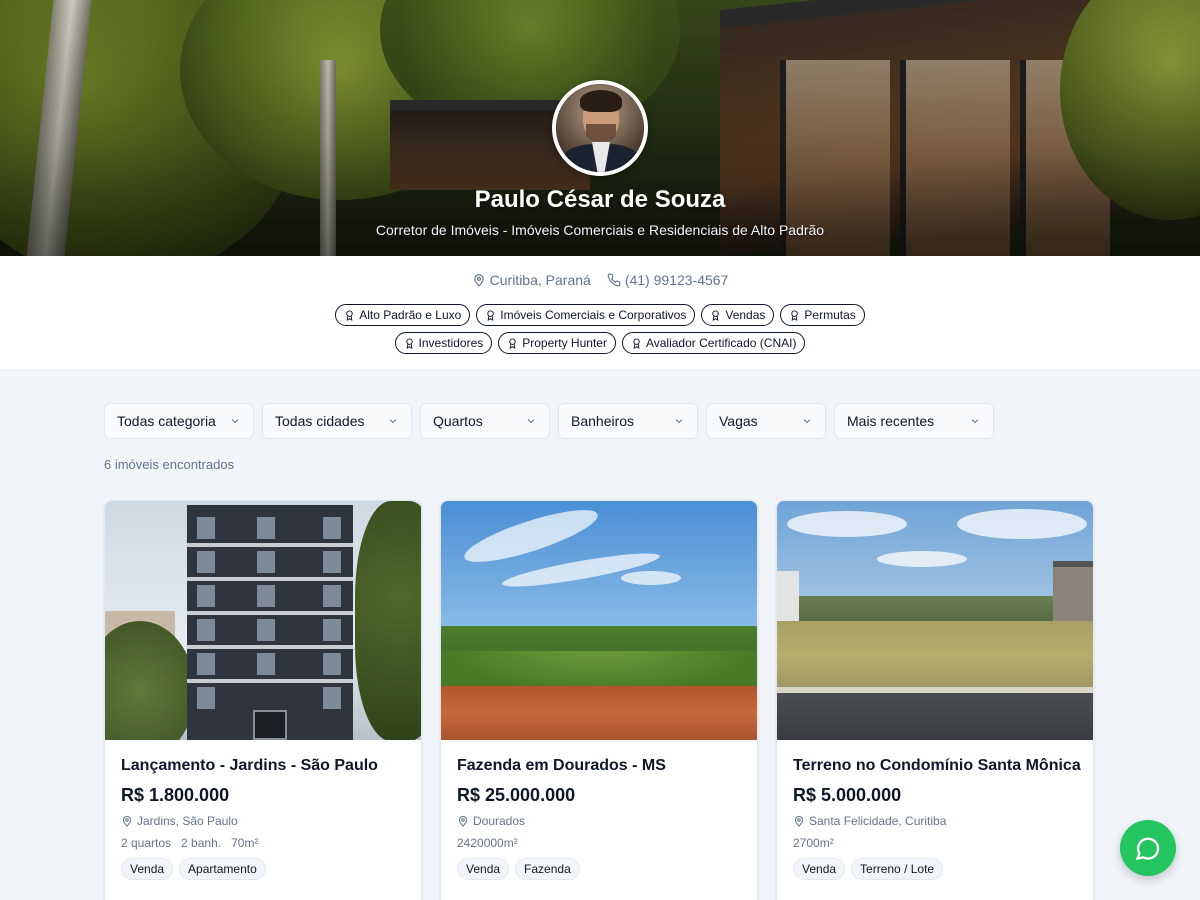  I want to click on listing-price: R$ 1.800.000, so click(175, 795).